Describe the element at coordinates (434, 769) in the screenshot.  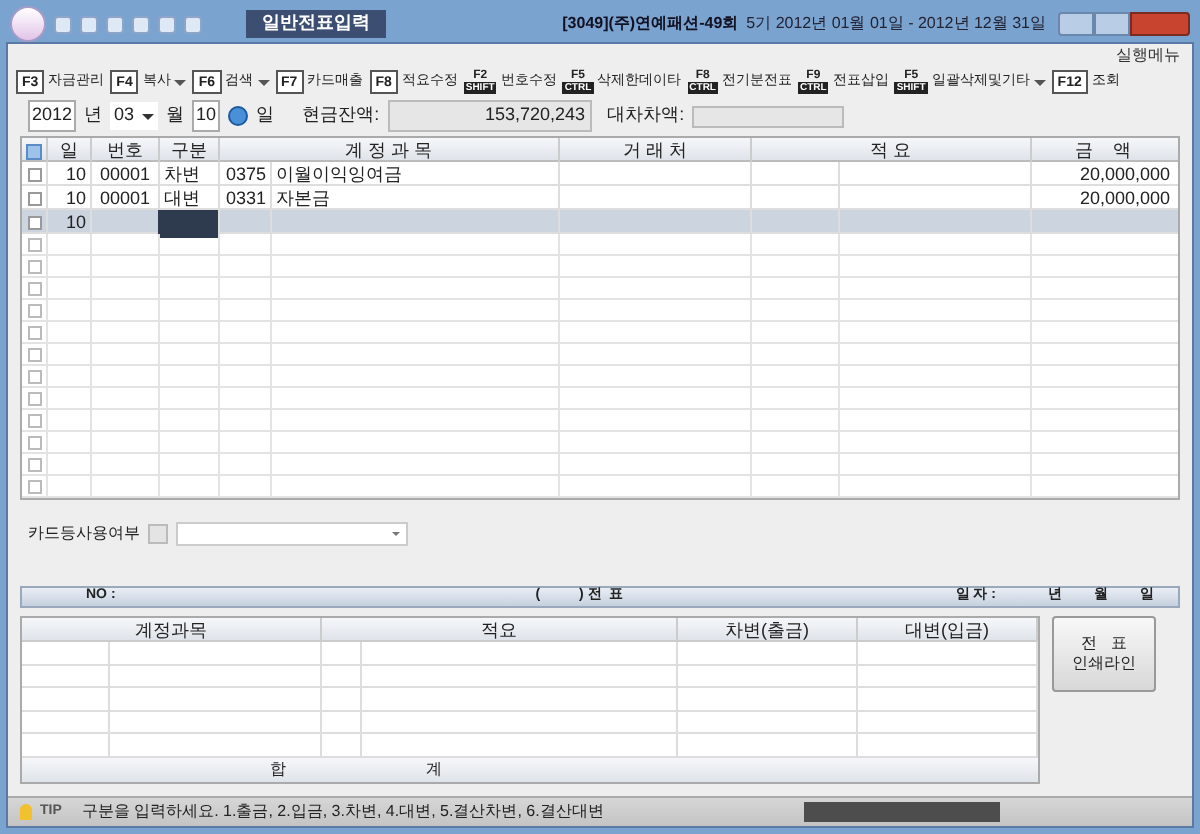
I see `total-label: 계` at that location.